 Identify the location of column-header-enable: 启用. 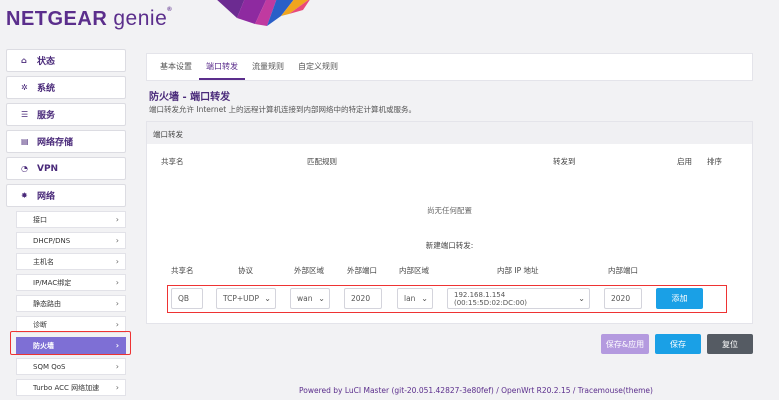
(684, 161).